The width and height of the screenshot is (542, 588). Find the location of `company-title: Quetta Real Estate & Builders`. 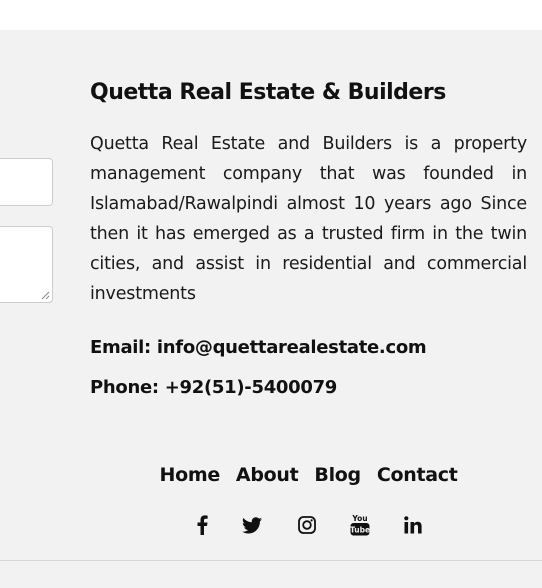

company-title: Quetta Real Estate & Builders is located at coordinates (268, 92).